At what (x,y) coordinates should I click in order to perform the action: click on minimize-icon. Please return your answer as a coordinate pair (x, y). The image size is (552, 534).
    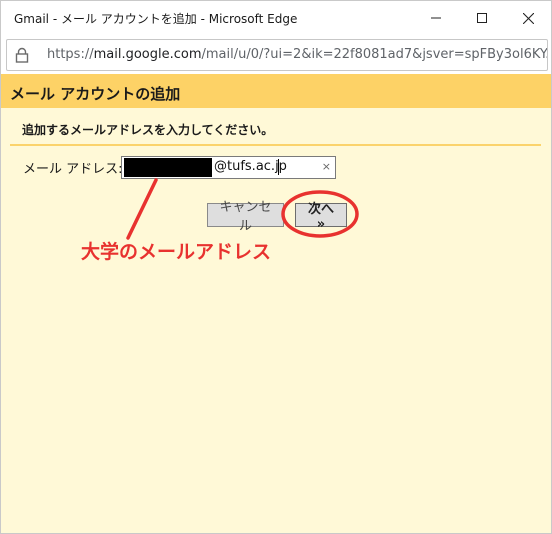
    Looking at the image, I should click on (436, 18).